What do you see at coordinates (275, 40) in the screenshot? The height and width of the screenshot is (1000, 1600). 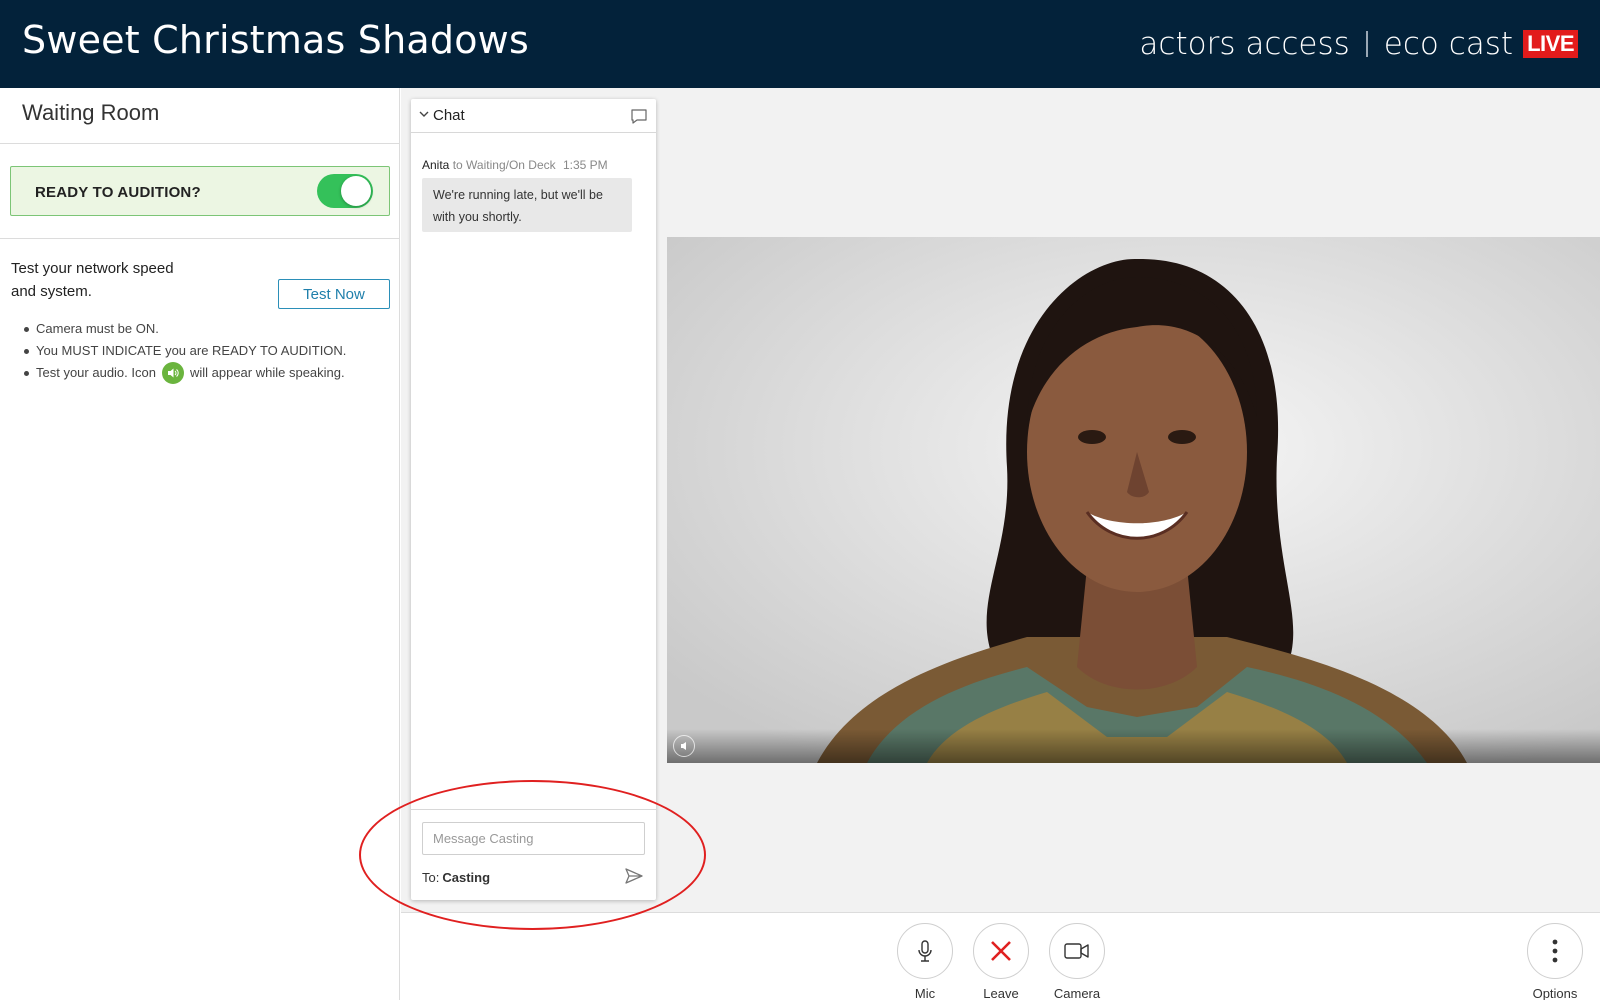 I see `project-title: Sweet Christmas Shadows` at bounding box center [275, 40].